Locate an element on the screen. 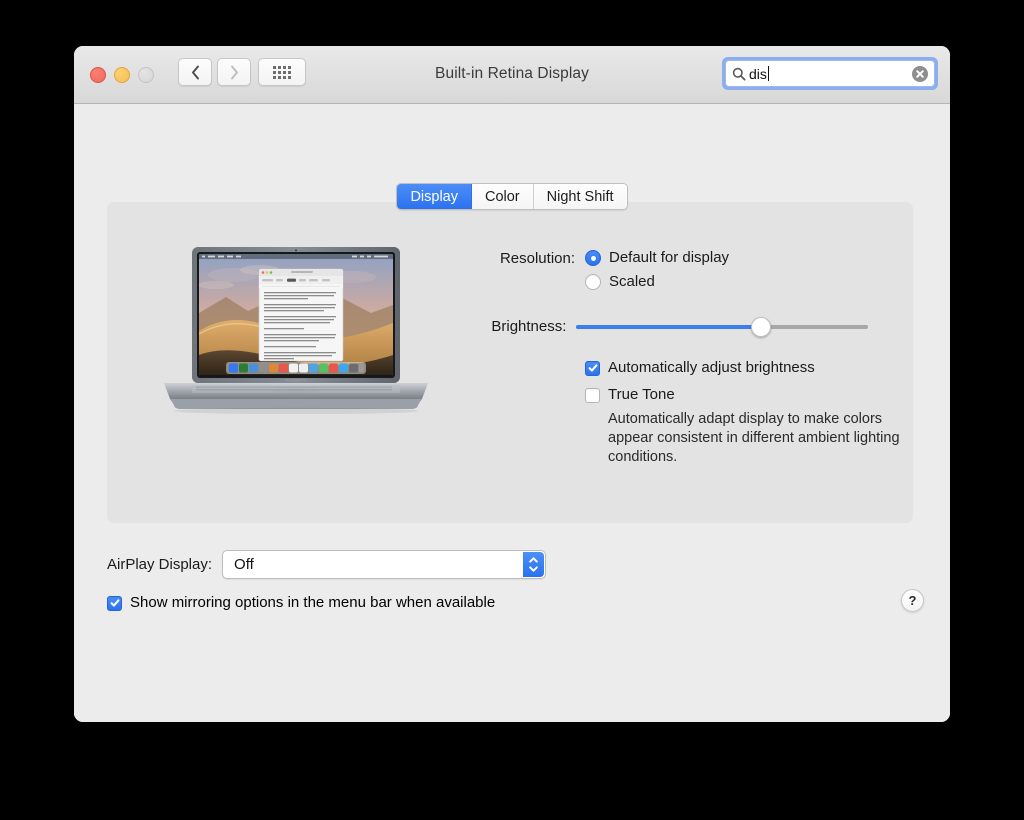 The width and height of the screenshot is (1024, 820). show-all-button is located at coordinates (282, 72).